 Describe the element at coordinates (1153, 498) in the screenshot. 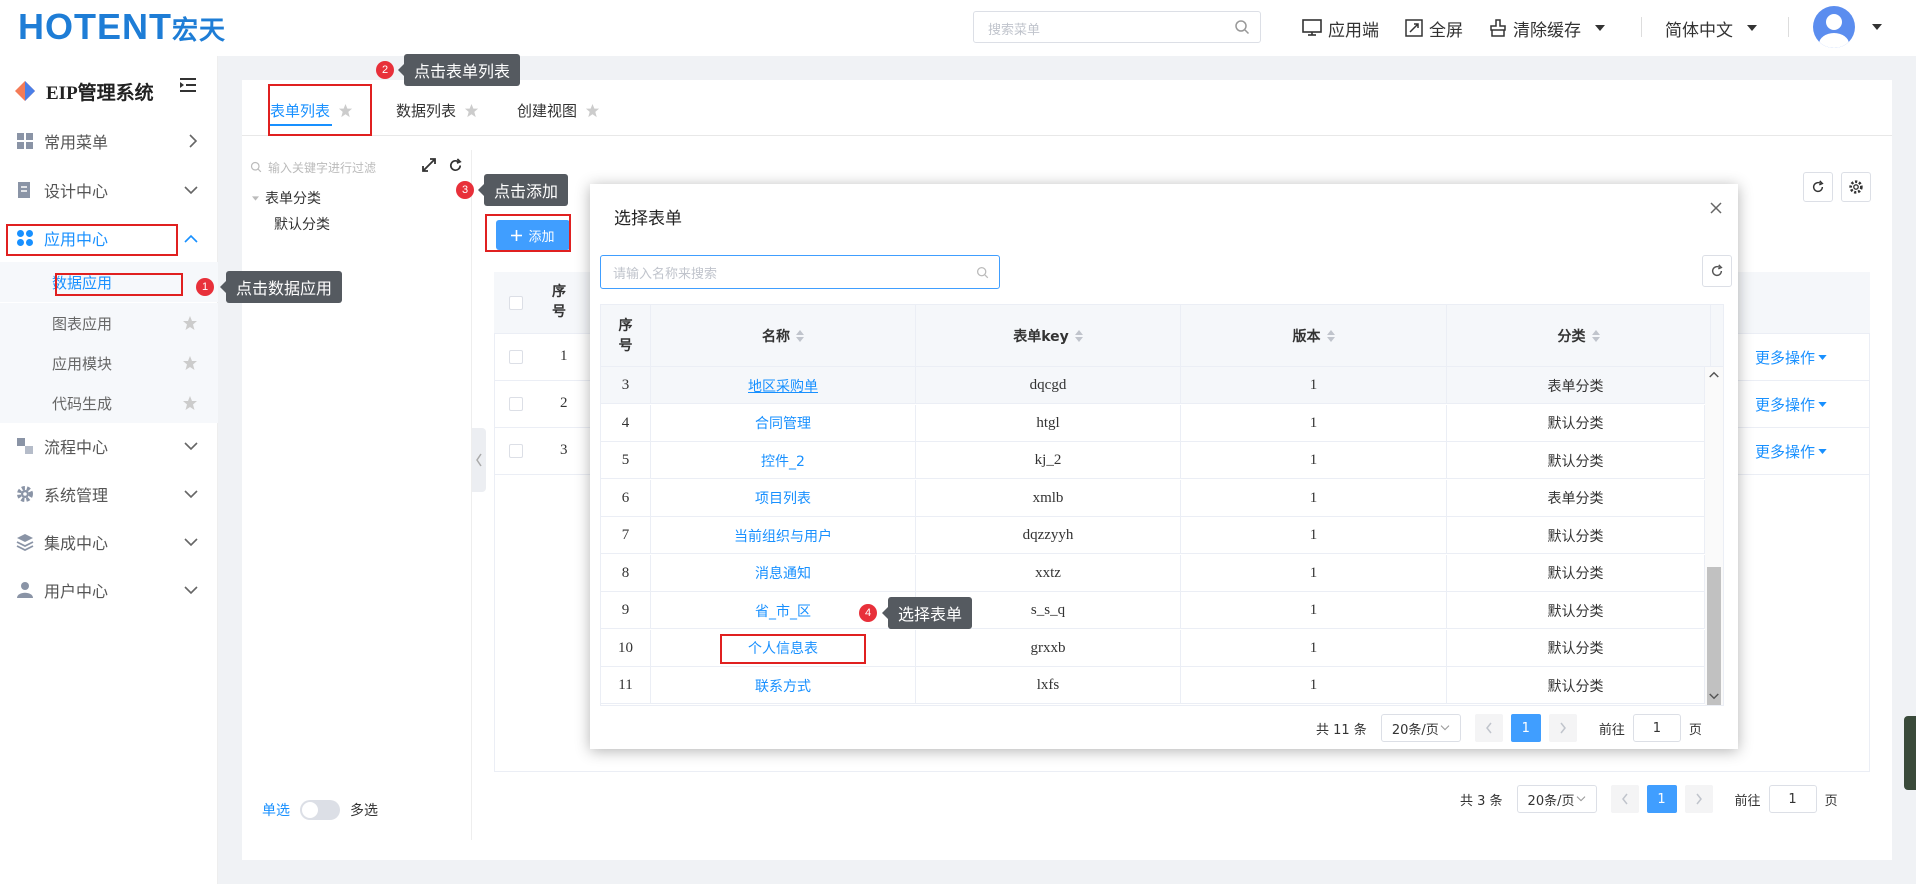

I see `table-row: 6 项目列表 xmlb 1 表单分类` at that location.